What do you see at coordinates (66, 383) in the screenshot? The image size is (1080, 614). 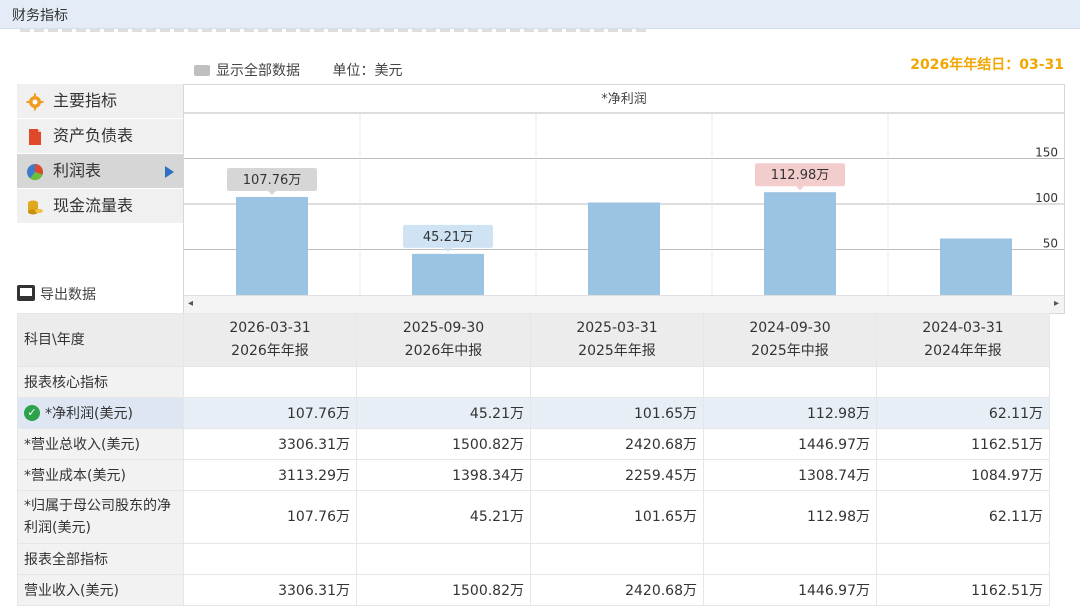 I see `row-label-text: 报表核心指标` at bounding box center [66, 383].